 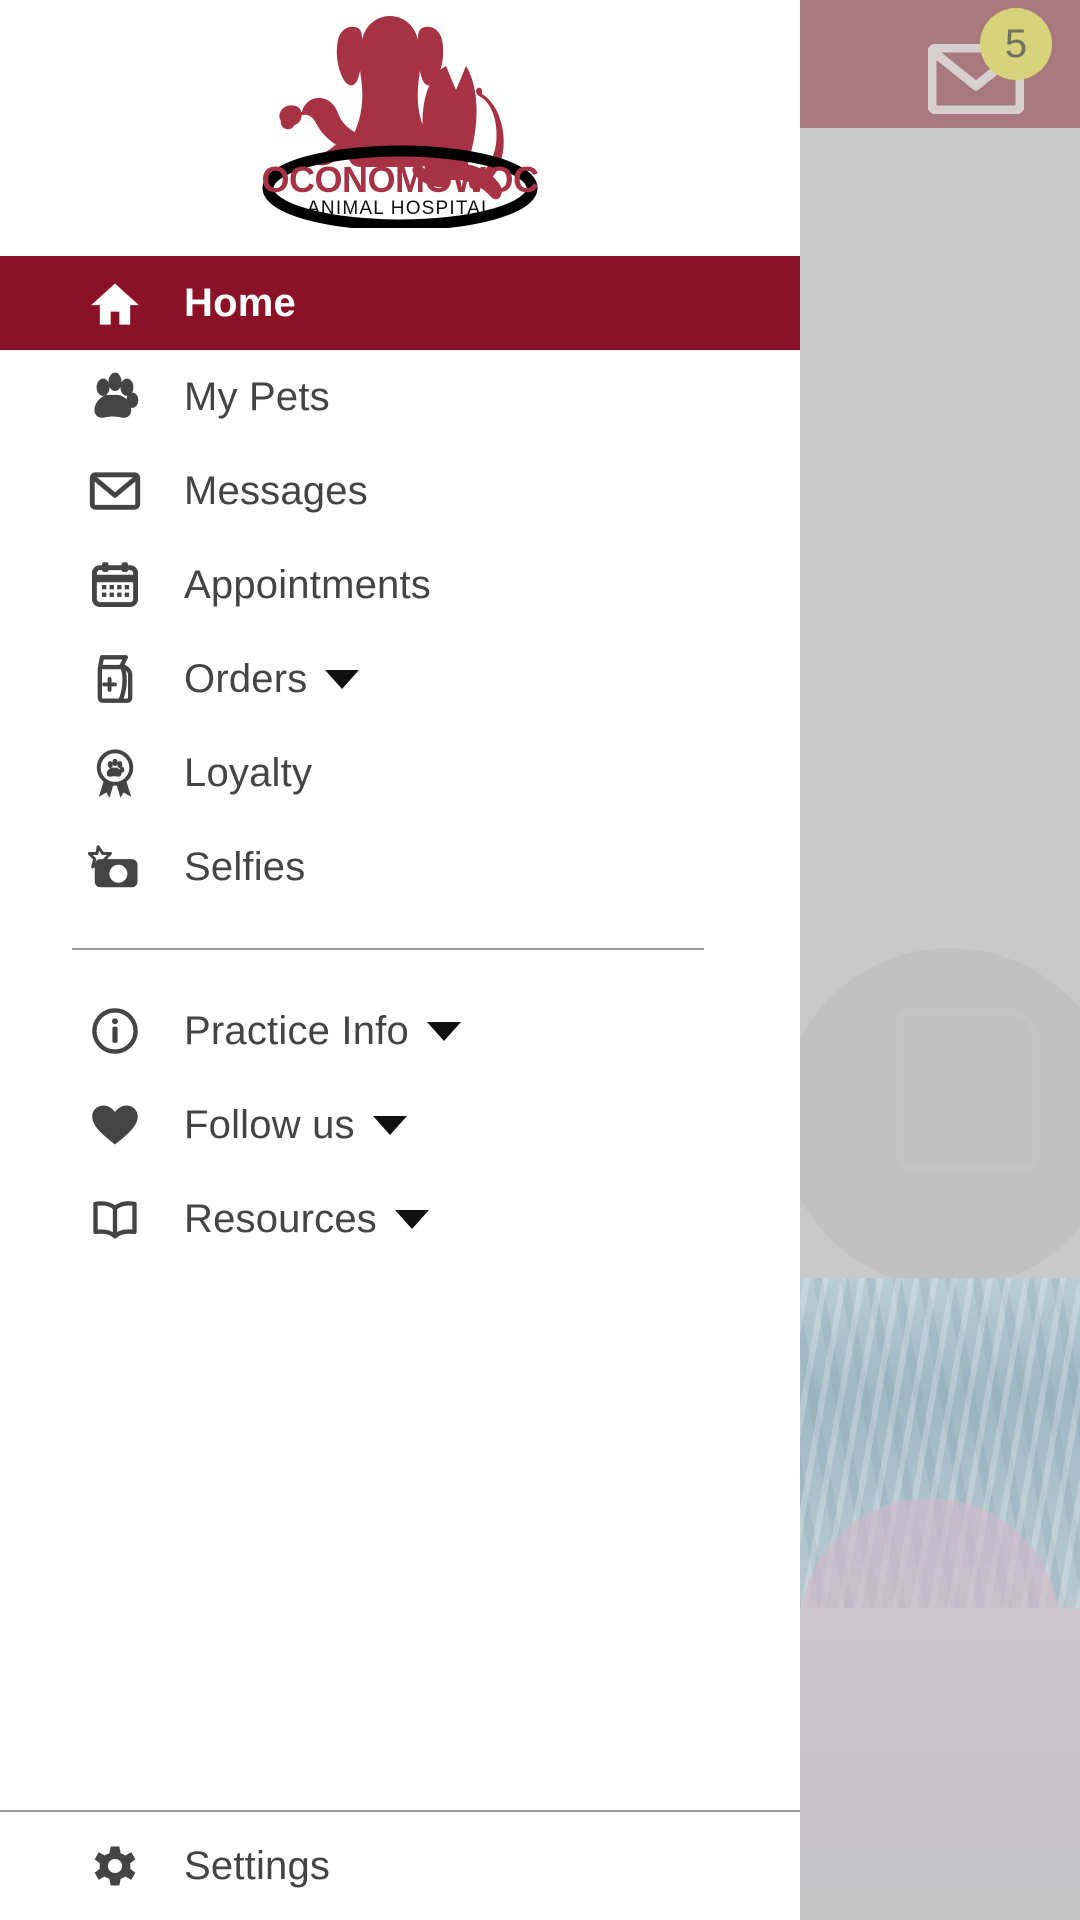 What do you see at coordinates (400, 115) in the screenshot?
I see `oconomowoc-animal-hospital-logo: OCONOMOWOC ANIMAL HOSPITAL` at bounding box center [400, 115].